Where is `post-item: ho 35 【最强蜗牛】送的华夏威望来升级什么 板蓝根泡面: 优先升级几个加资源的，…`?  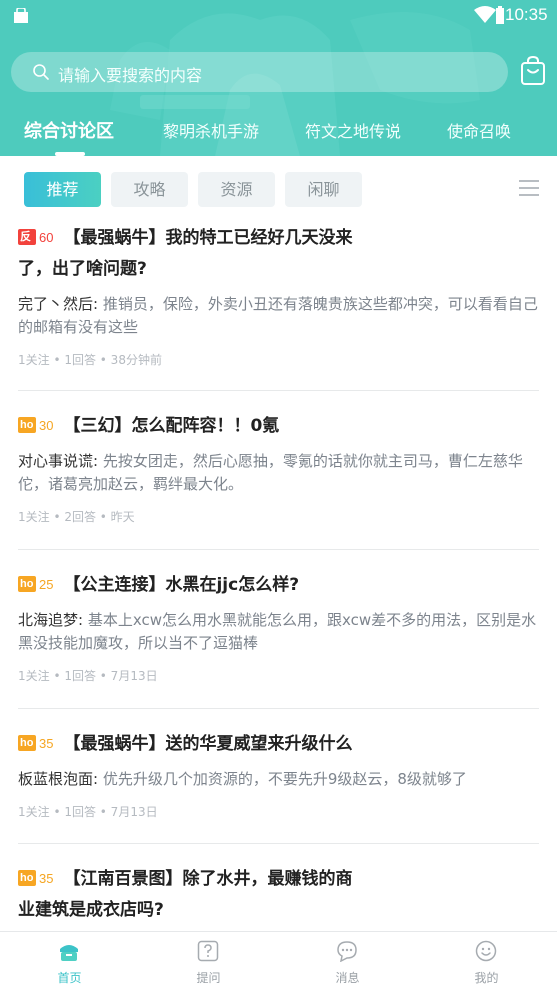 post-item: ho 35 【最强蜗牛】送的华夏威望来升级什么 板蓝根泡面: 优先升级几个加资源的，… is located at coordinates (278, 774).